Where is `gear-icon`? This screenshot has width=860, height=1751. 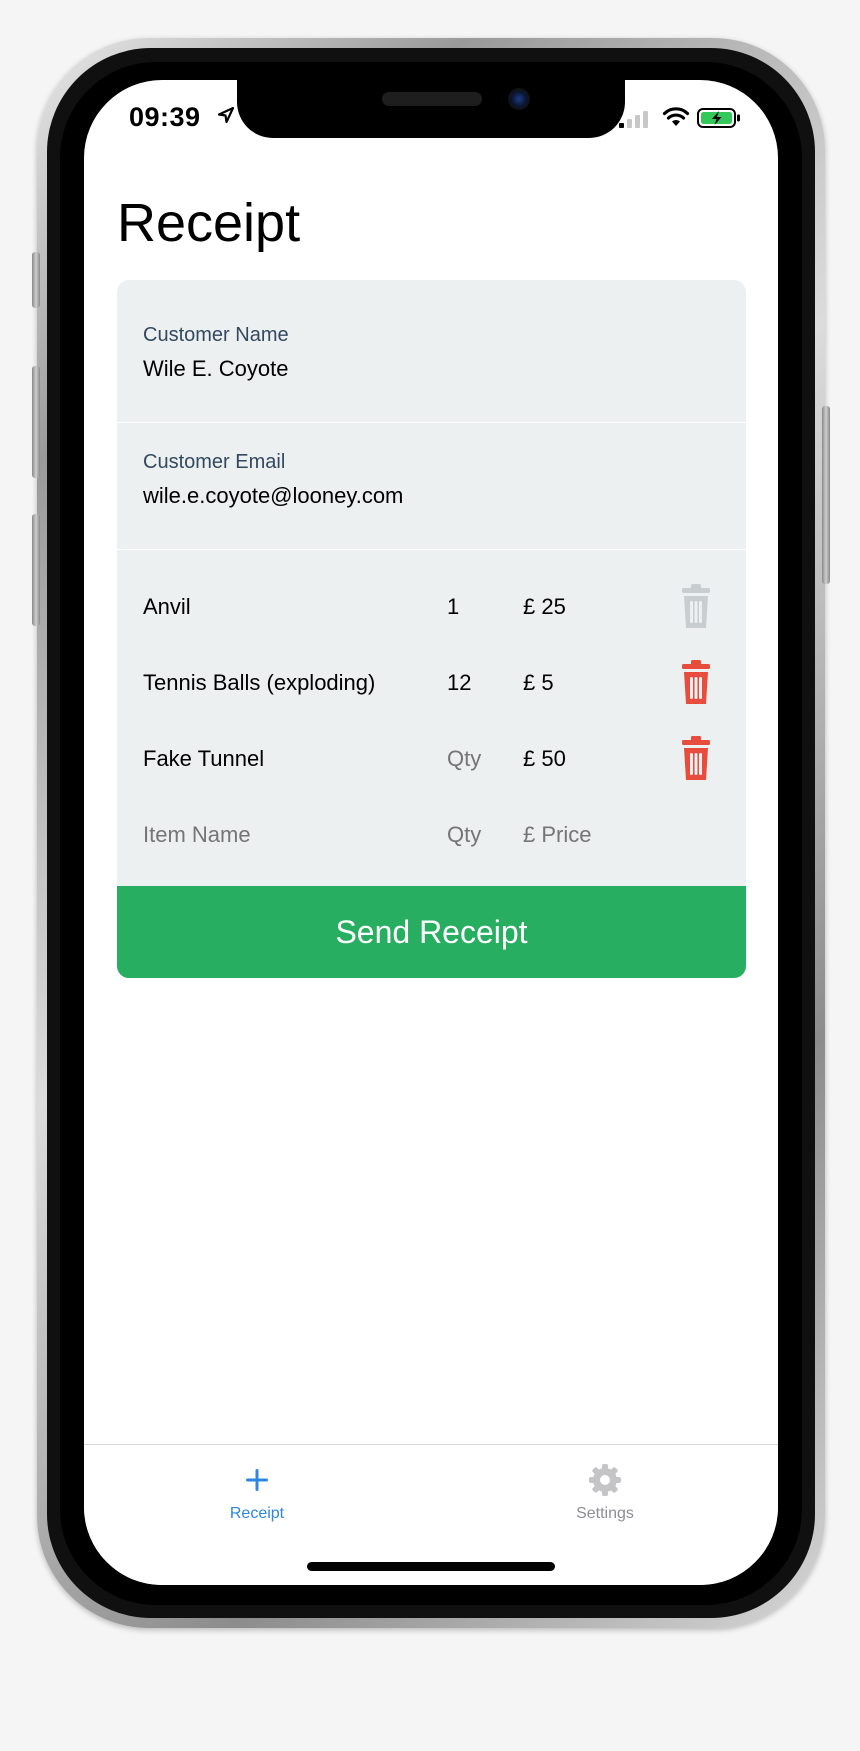
gear-icon is located at coordinates (605, 1480).